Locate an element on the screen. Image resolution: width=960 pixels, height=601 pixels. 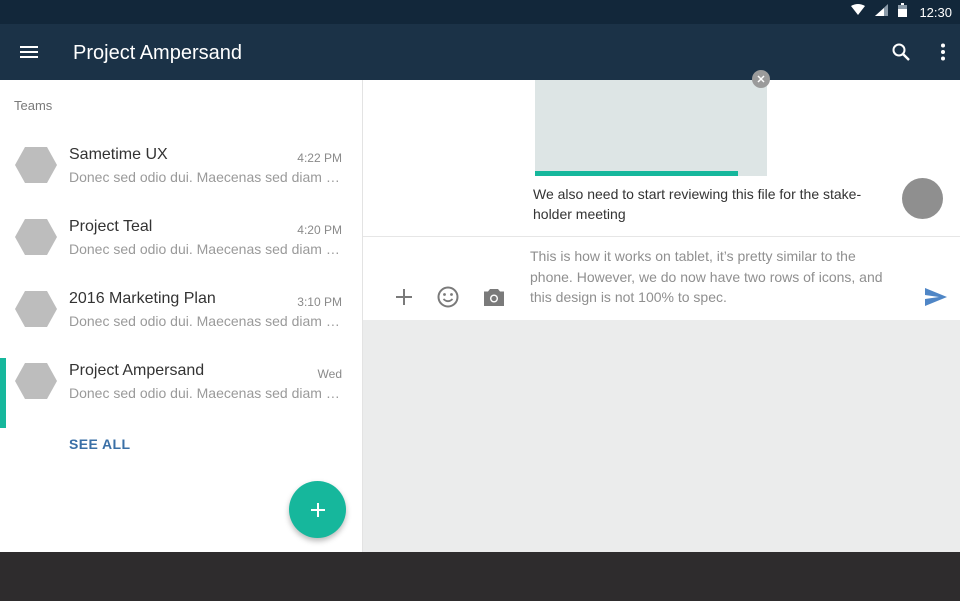
menu-icon is located at coordinates (29, 52).